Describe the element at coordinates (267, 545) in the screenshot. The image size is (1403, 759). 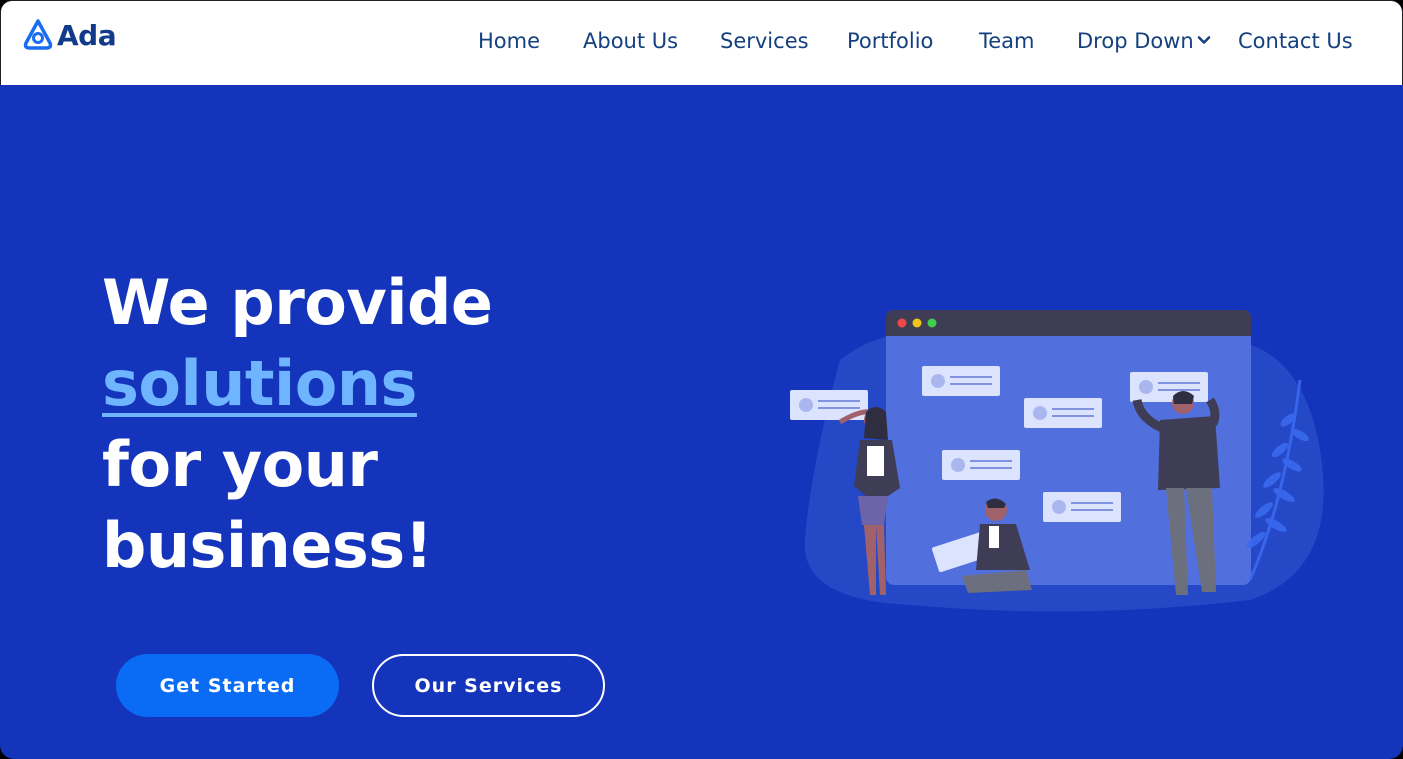
I see `hero-line-4: business!` at that location.